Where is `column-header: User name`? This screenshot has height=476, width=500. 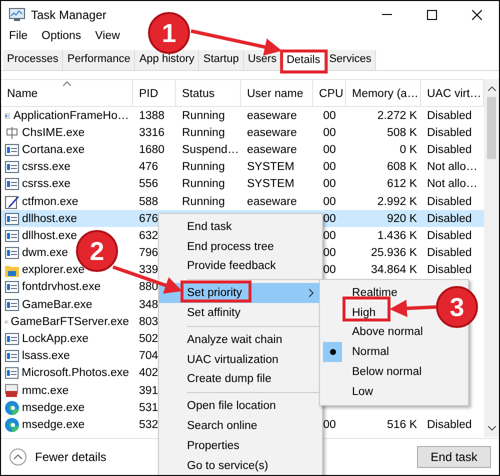 column-header: User name is located at coordinates (277, 93).